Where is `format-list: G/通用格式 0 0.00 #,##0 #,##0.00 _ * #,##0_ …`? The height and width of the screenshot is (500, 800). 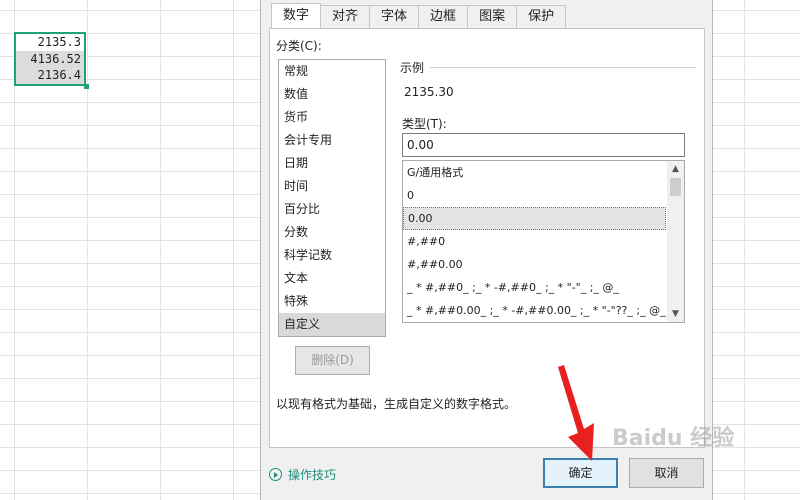 format-list: G/通用格式 0 0.00 #,##0 #,##0.00 _ * #,##0_ … is located at coordinates (543, 241).